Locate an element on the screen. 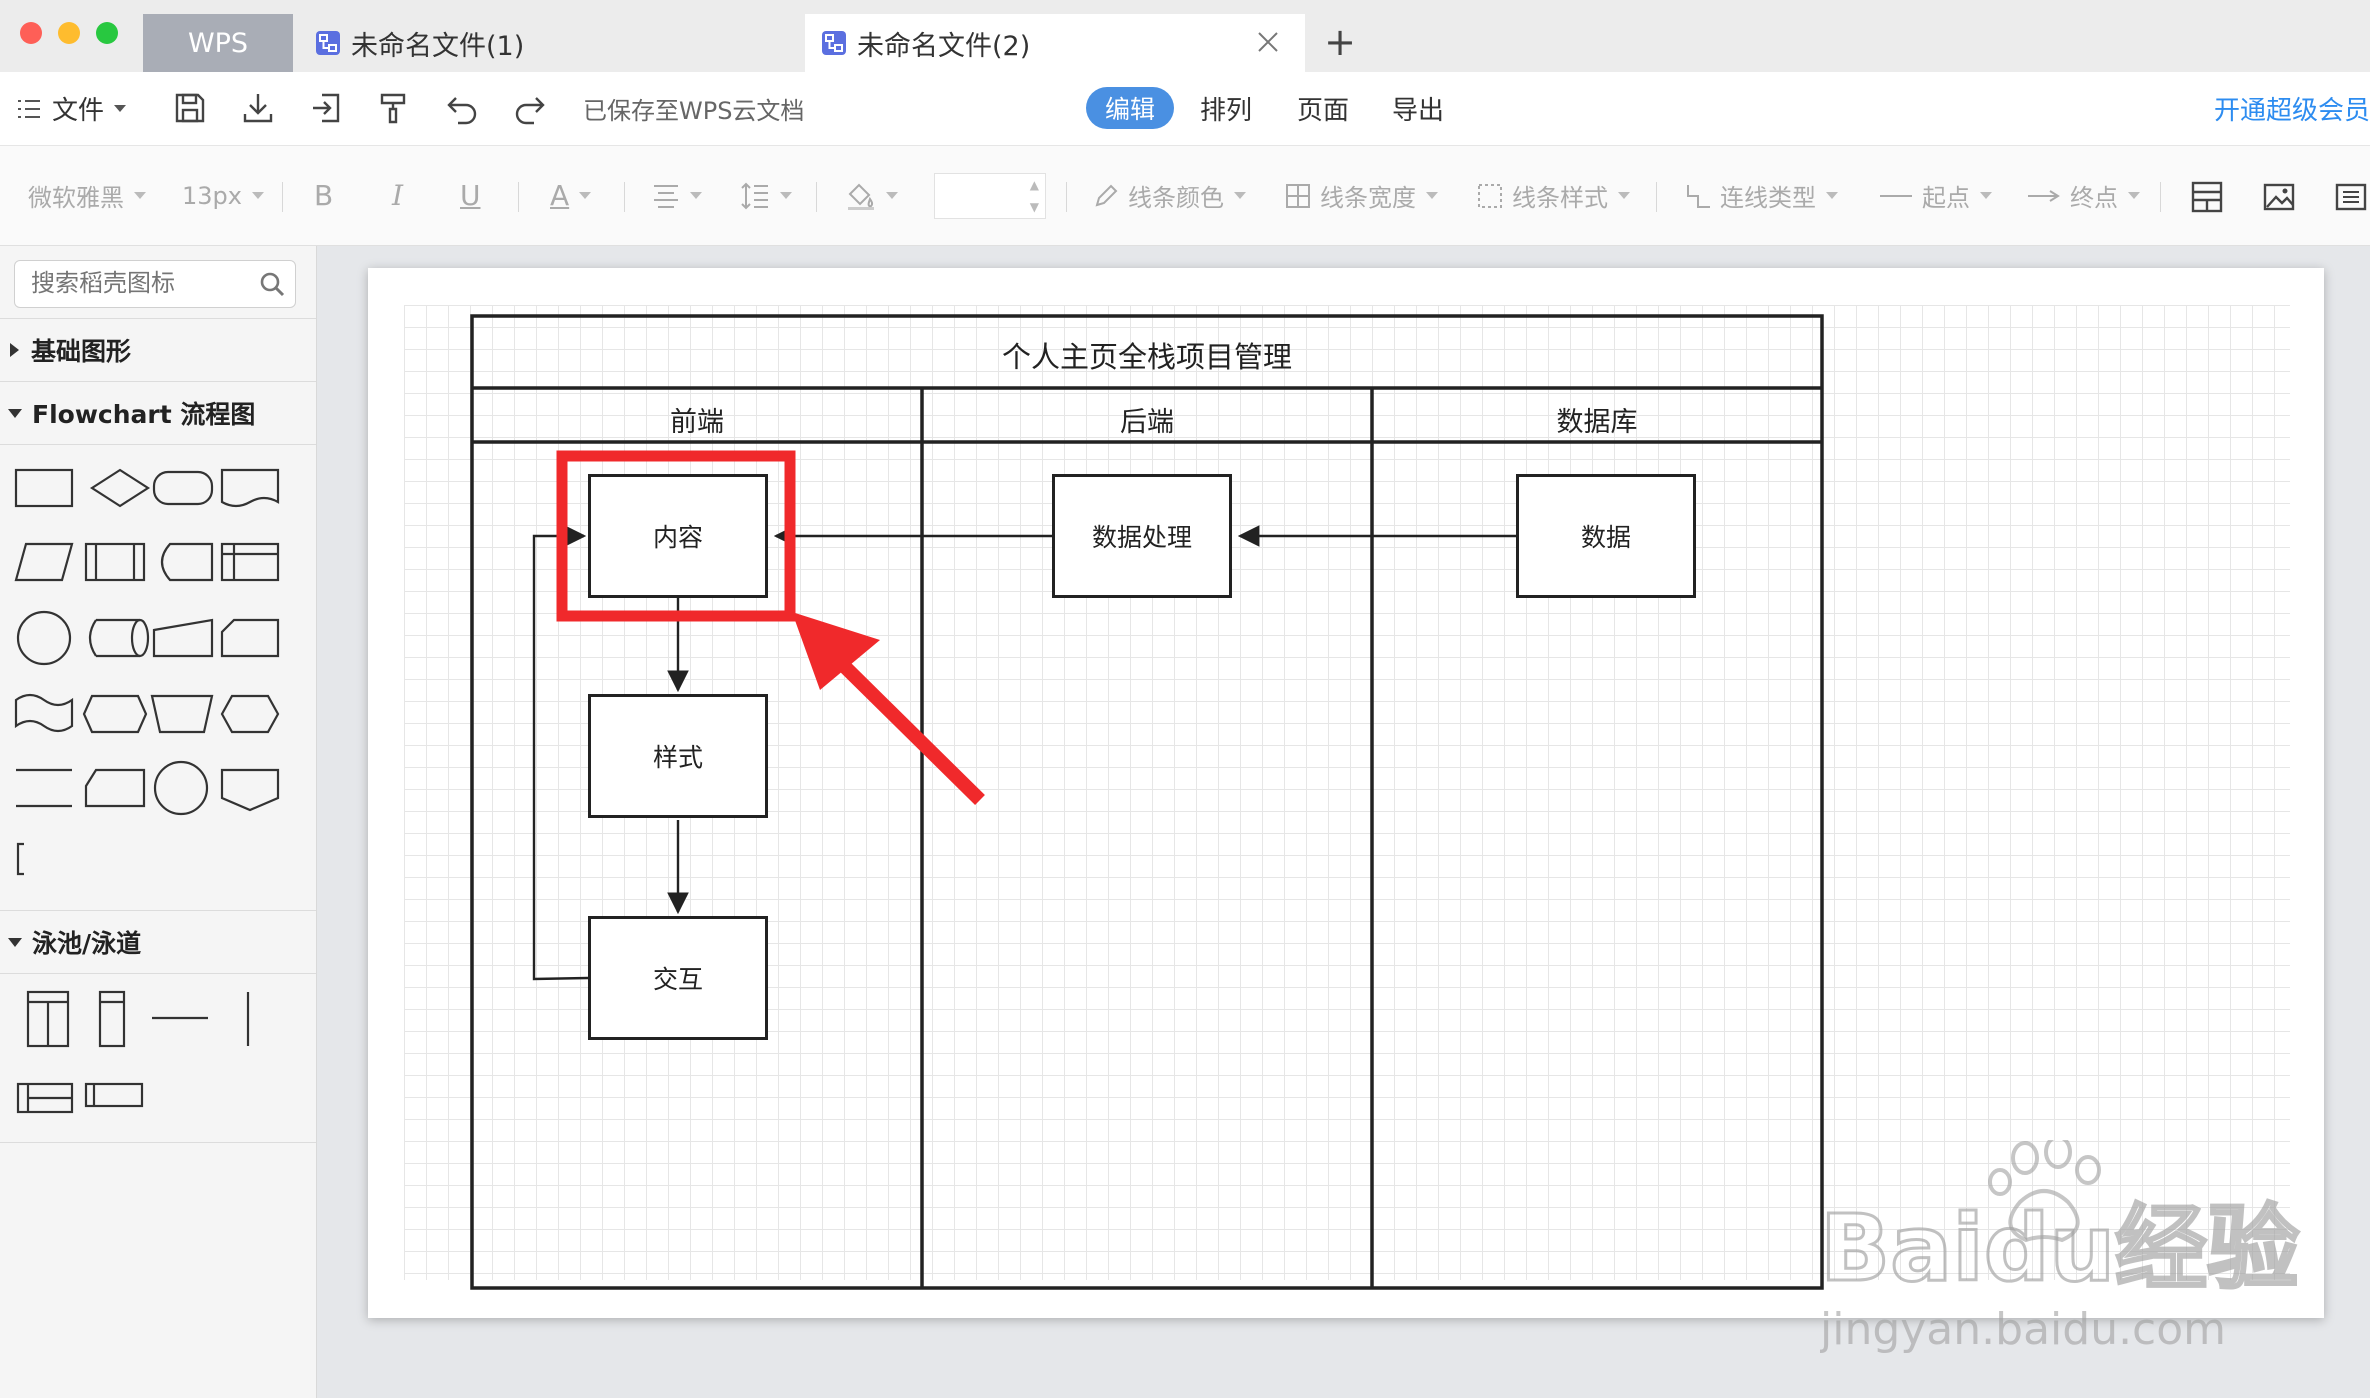 The height and width of the screenshot is (1398, 2370). image-icon is located at coordinates (2279, 197).